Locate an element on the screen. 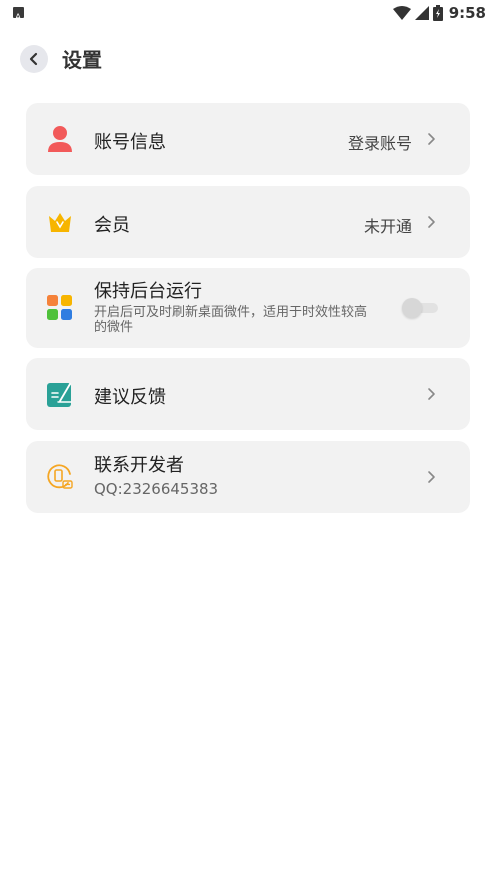  svg-text: A is located at coordinates (18, 17).